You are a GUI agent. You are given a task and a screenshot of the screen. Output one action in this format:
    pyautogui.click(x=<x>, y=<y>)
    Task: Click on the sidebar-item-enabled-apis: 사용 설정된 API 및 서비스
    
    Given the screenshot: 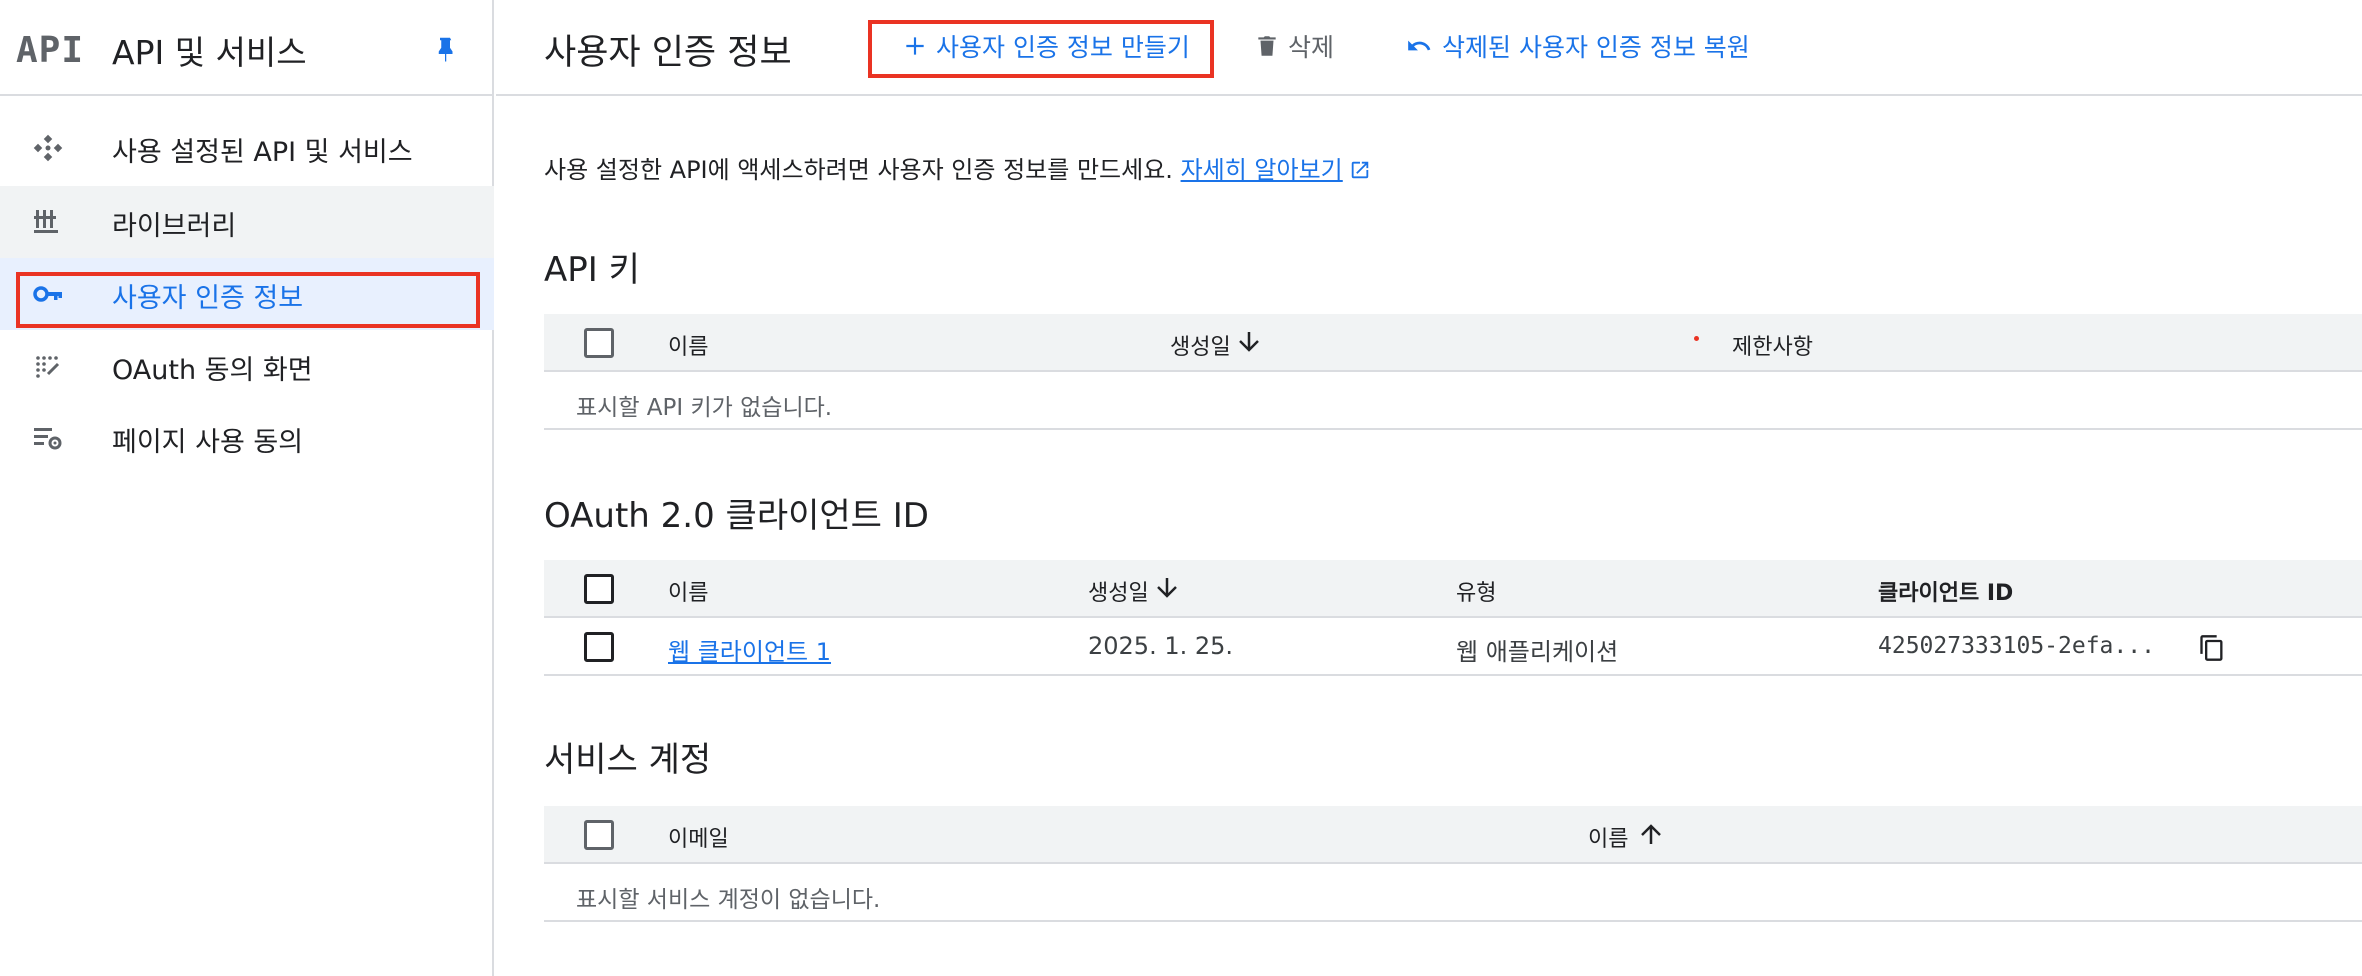 What is the action you would take?
    pyautogui.click(x=247, y=148)
    